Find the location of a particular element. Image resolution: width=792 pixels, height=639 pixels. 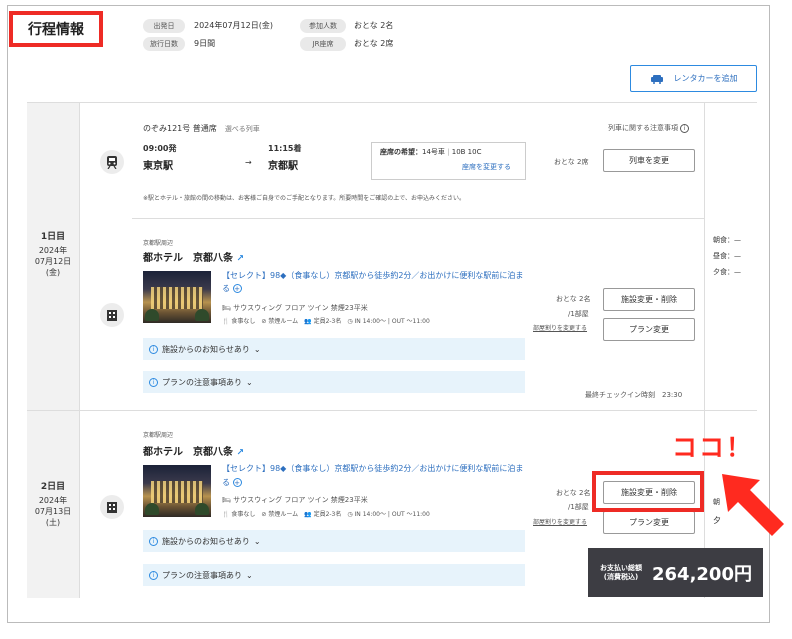

jr-seat-label: JR座席 is located at coordinates (323, 44).